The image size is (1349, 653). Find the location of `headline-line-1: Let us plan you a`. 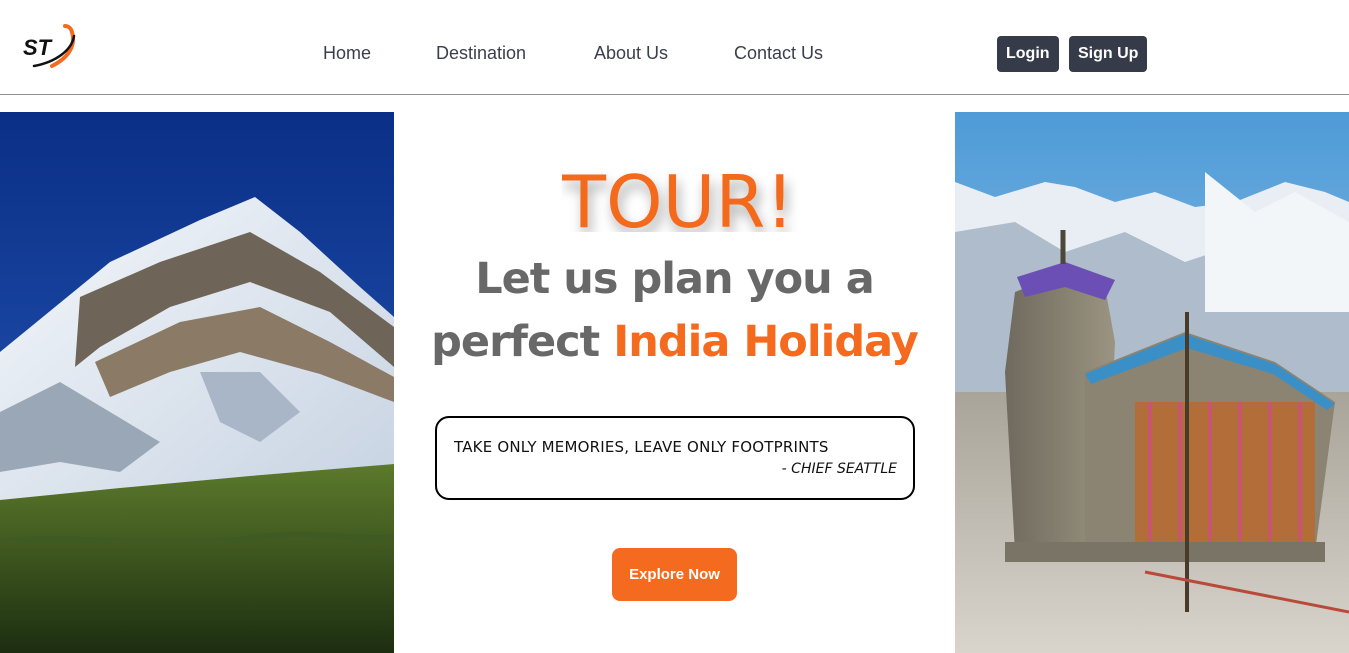

headline-line-1: Let us plan you a is located at coordinates (675, 279).